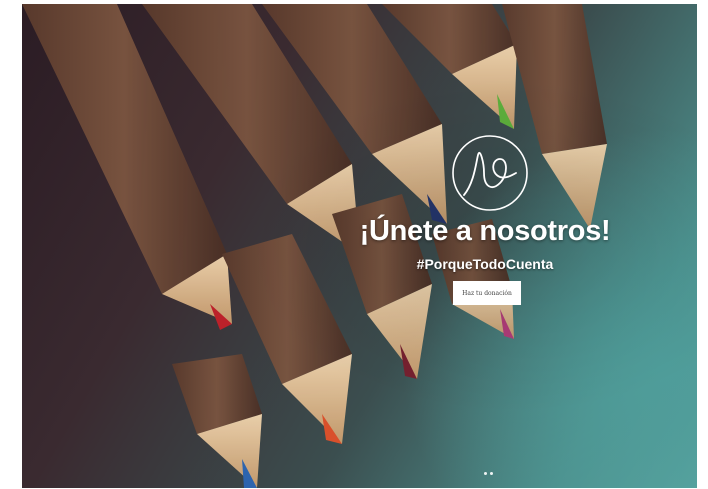 The image size is (708, 489). Describe the element at coordinates (490, 173) in the screenshot. I see `swirl-logo-icon` at that location.